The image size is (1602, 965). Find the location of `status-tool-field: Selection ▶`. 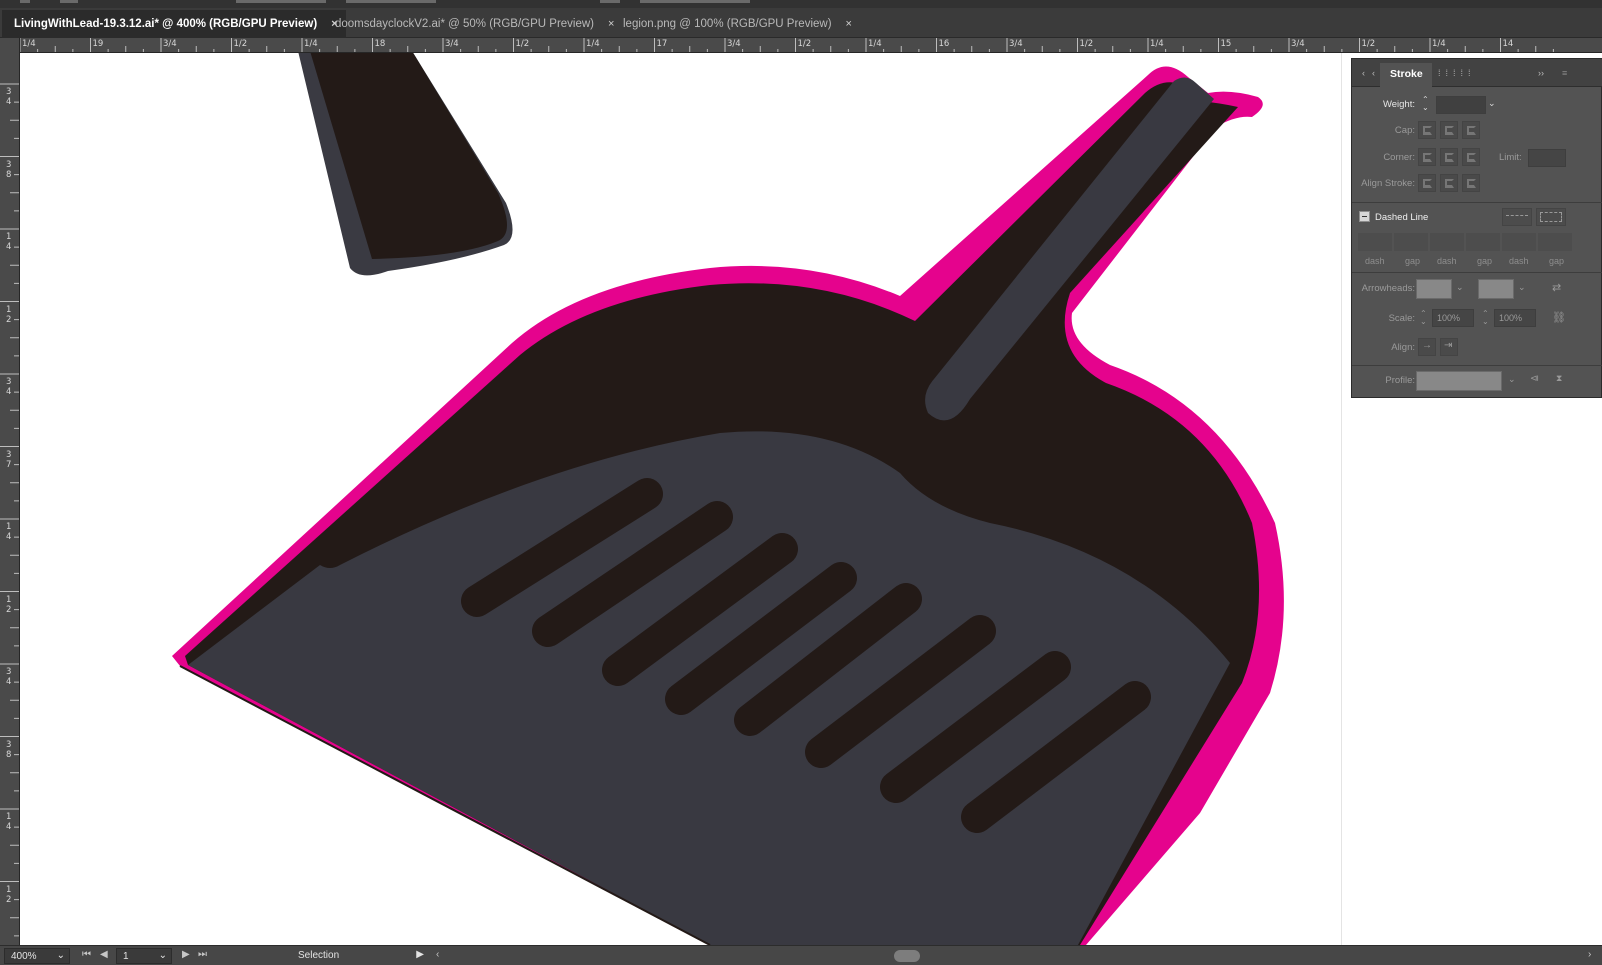

status-tool-field: Selection ▶ is located at coordinates (326, 956).